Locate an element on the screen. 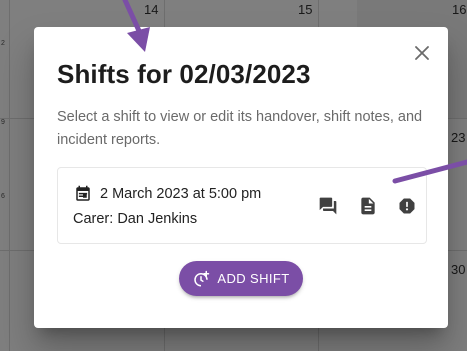  close-icon is located at coordinates (422, 53).